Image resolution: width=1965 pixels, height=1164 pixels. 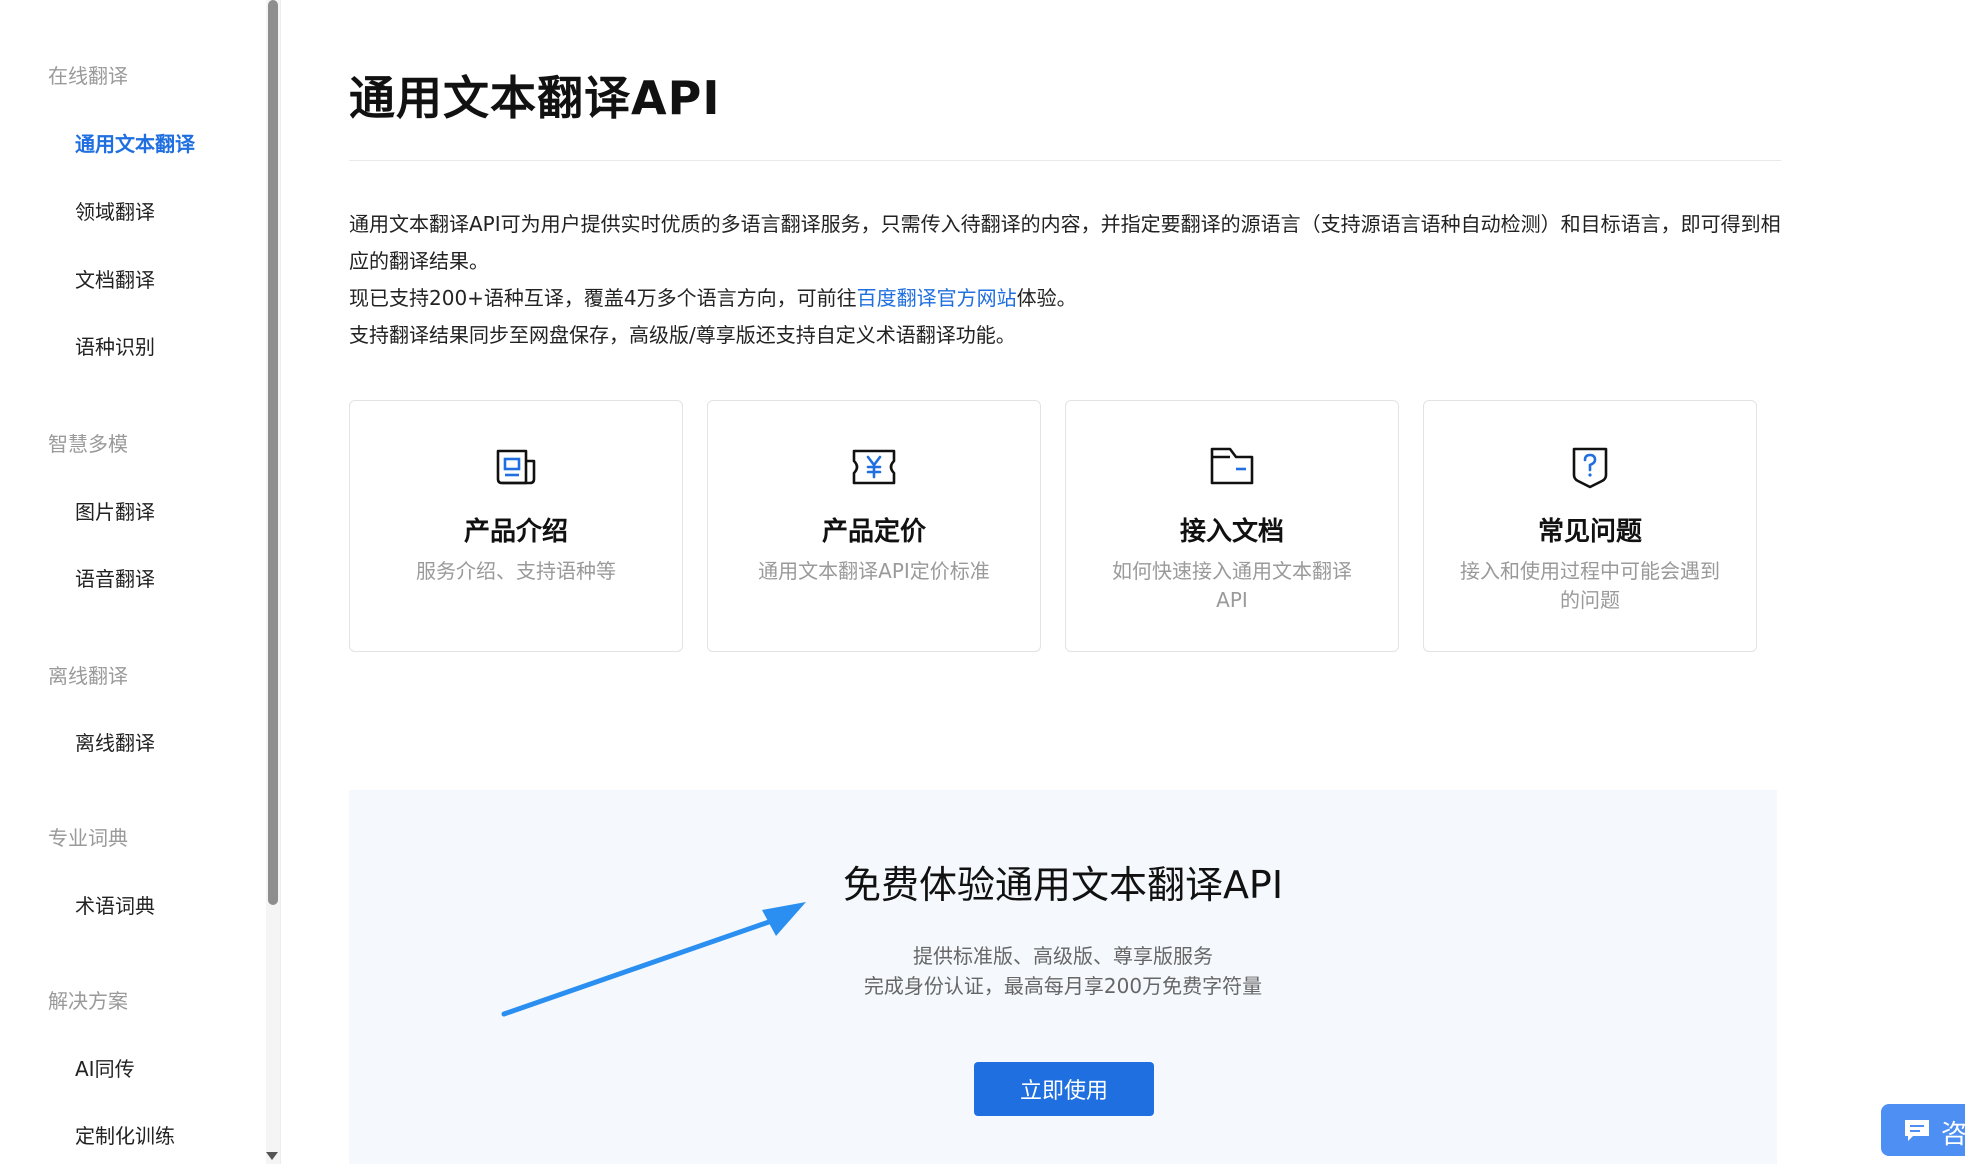 What do you see at coordinates (1064, 1089) in the screenshot?
I see `use-now-button: 立即使用` at bounding box center [1064, 1089].